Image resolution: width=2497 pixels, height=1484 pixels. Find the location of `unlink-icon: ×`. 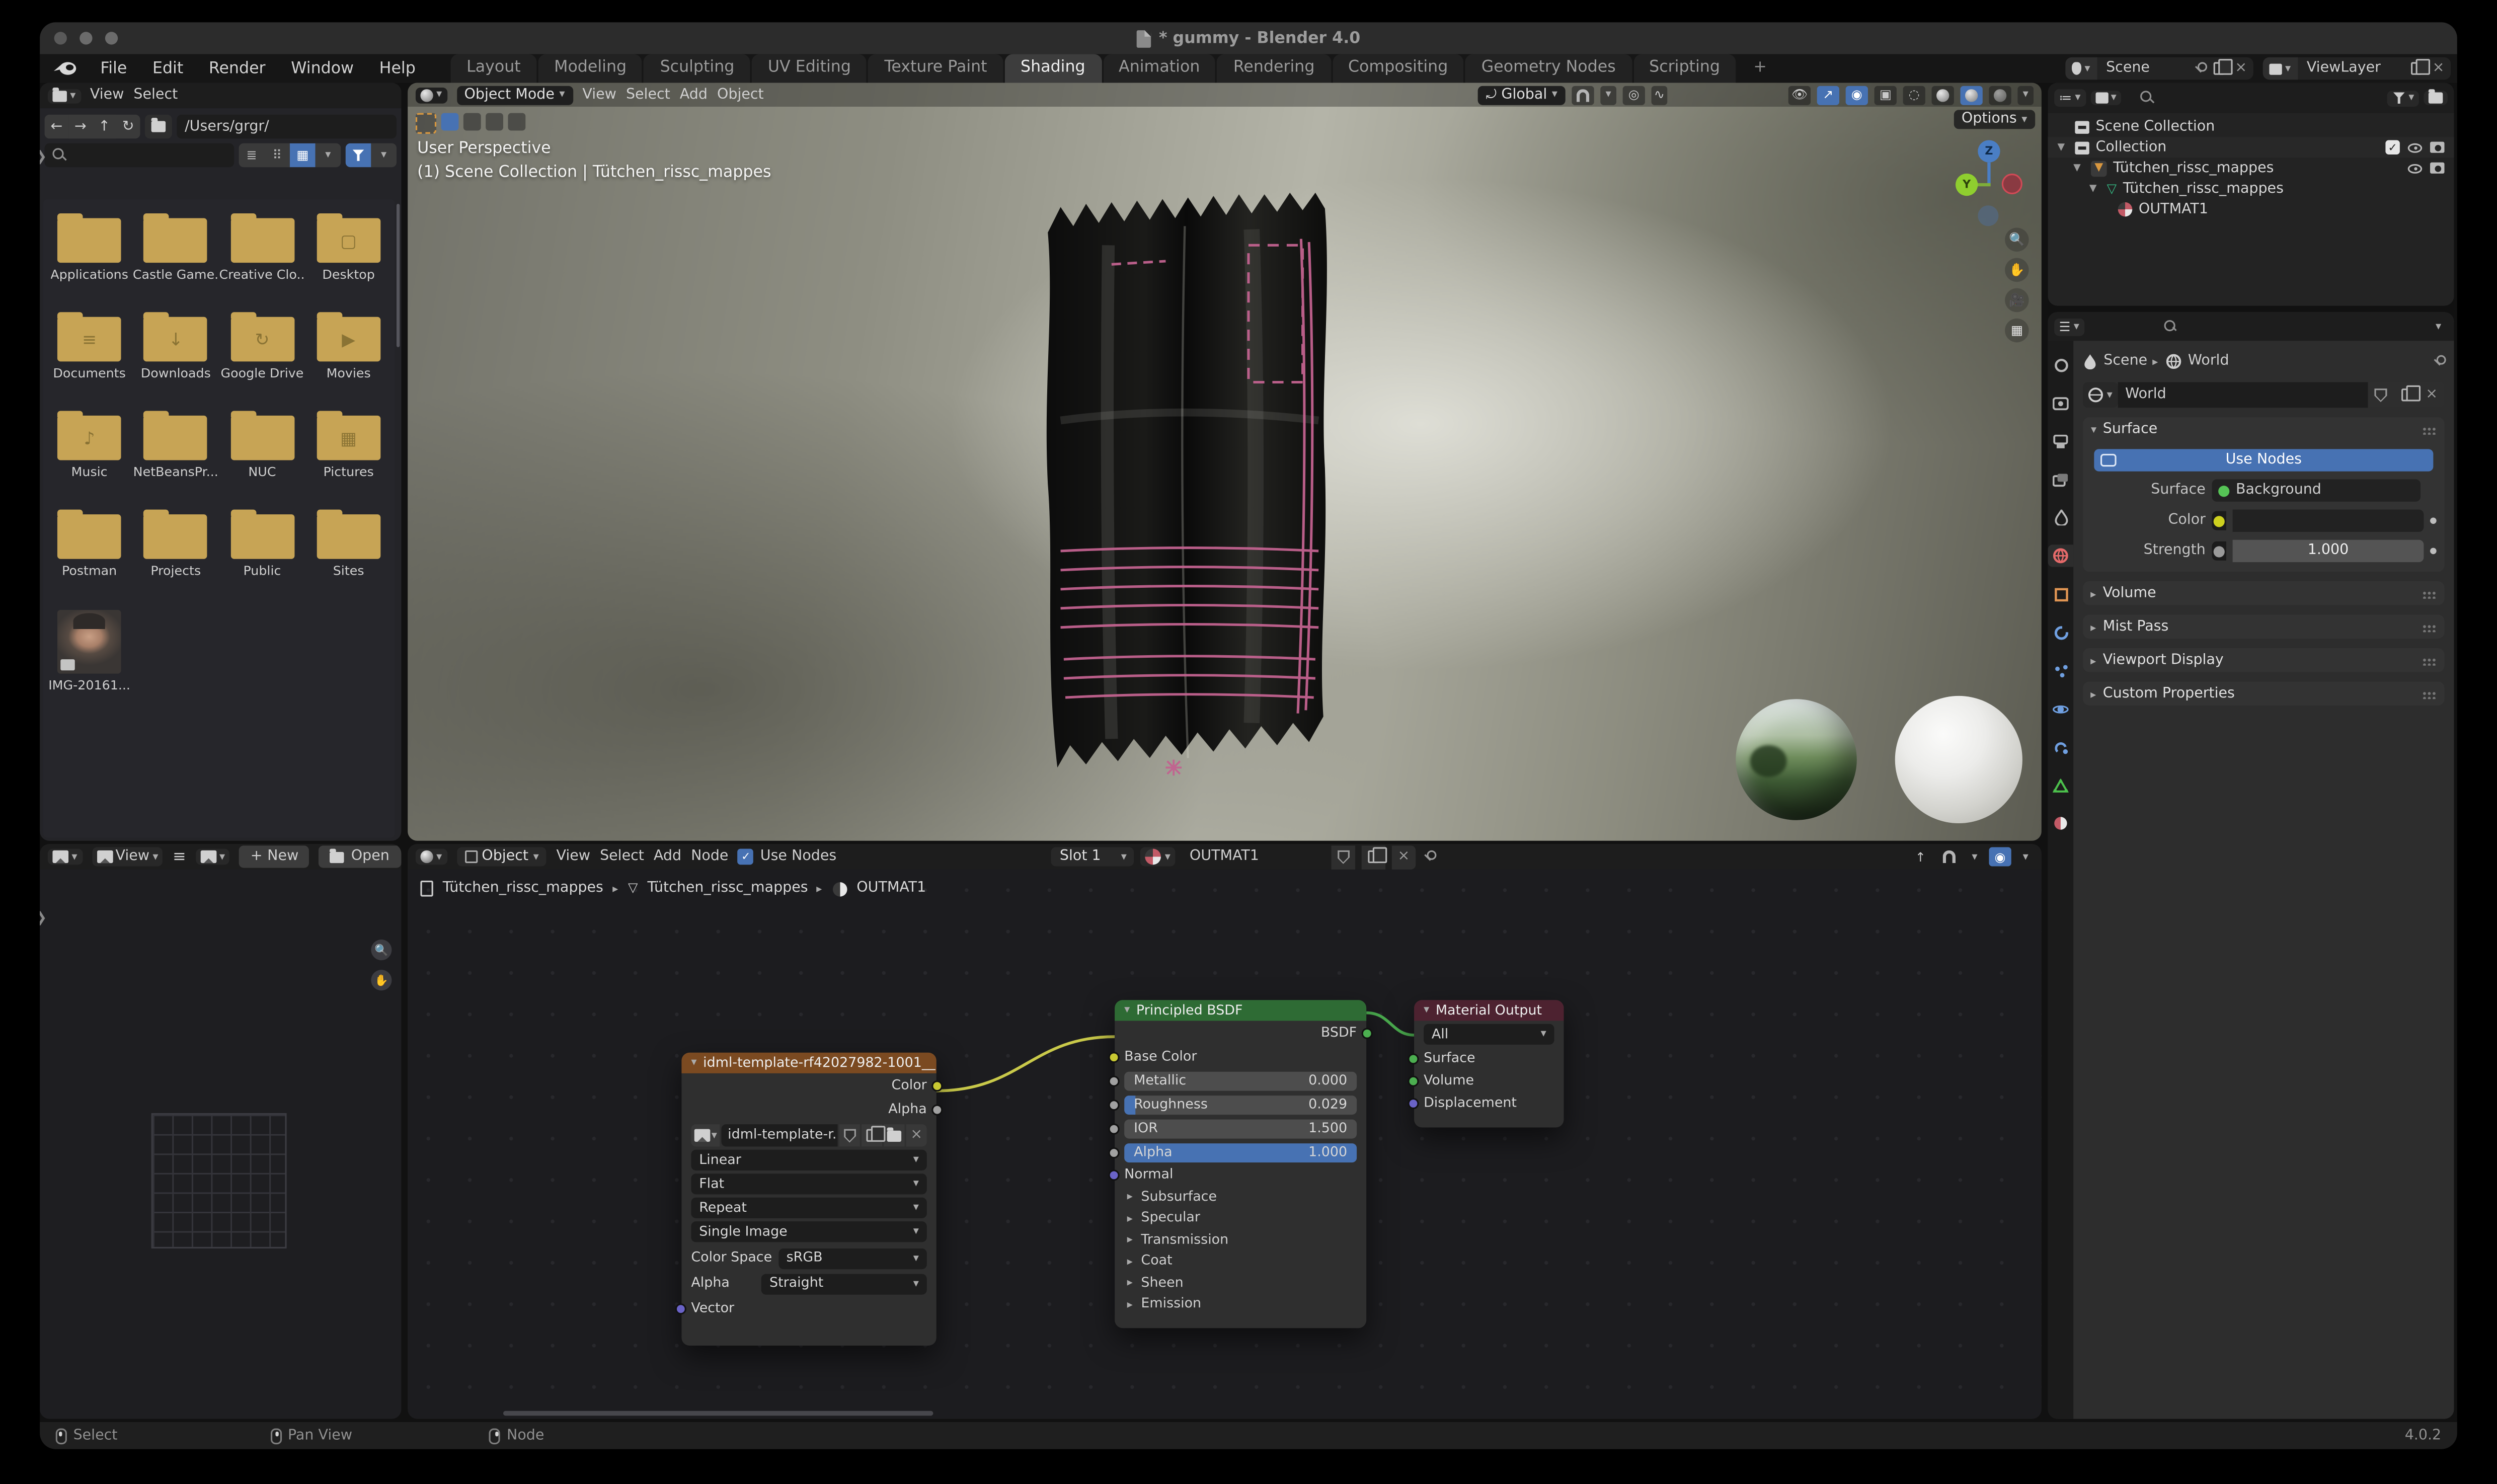

unlink-icon: × is located at coordinates (2241, 67).